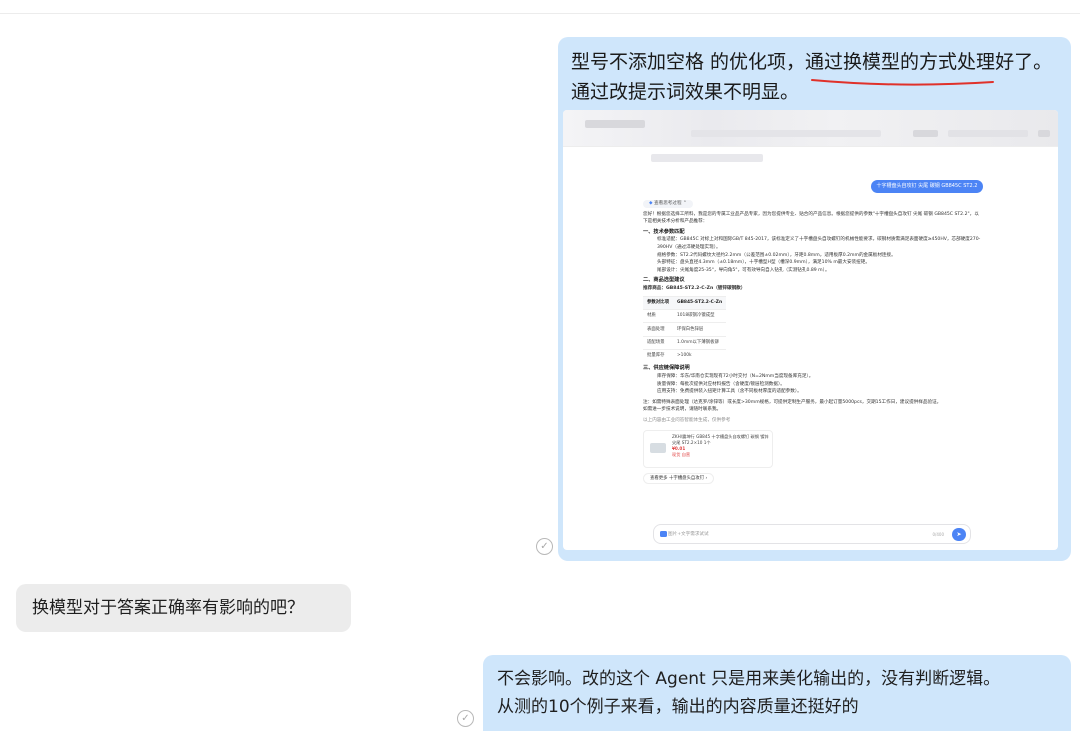 Image resolution: width=1080 pixels, height=731 pixels. What do you see at coordinates (902, 82) in the screenshot?
I see `red-underline-annotation` at bounding box center [902, 82].